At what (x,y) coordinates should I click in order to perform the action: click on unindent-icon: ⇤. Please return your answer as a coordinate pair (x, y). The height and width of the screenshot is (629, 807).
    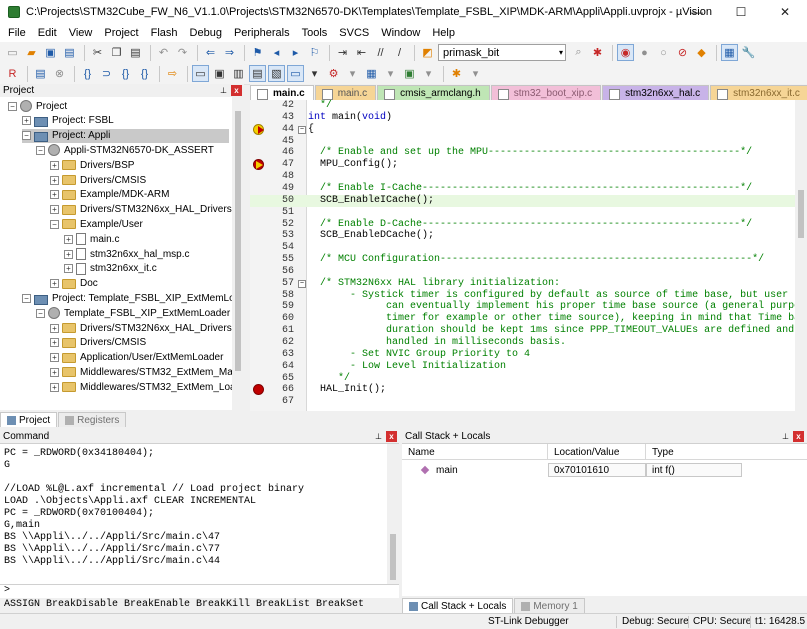
    Looking at the image, I should click on (361, 52).